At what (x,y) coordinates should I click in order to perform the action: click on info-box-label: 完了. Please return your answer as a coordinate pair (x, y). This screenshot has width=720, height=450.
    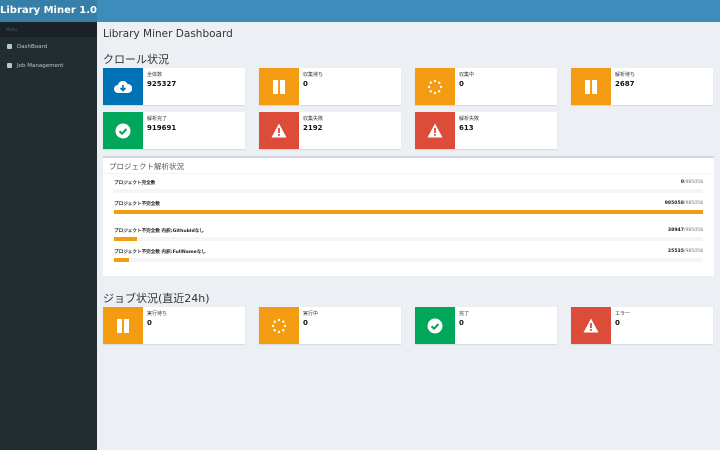
    Looking at the image, I should click on (464, 314).